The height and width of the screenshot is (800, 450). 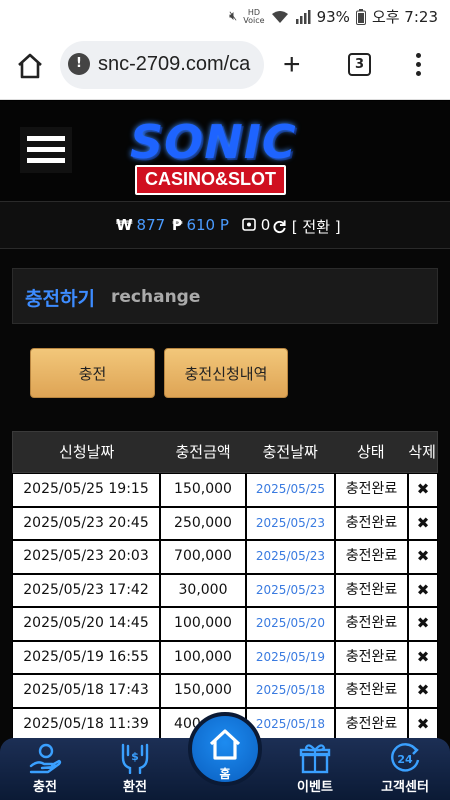 I want to click on hd-voice-icon: HD Voice, so click(x=254, y=16).